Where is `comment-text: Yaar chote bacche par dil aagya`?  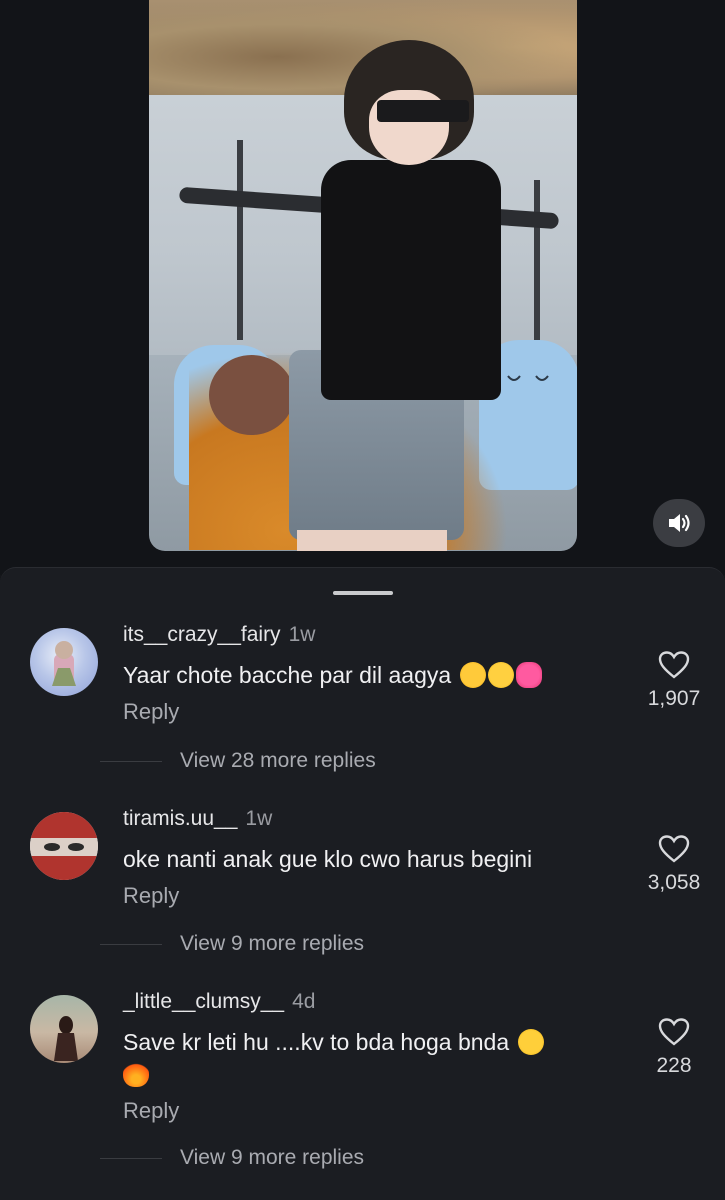
comment-text: Yaar chote bacche par dil aagya is located at coordinates (373, 675).